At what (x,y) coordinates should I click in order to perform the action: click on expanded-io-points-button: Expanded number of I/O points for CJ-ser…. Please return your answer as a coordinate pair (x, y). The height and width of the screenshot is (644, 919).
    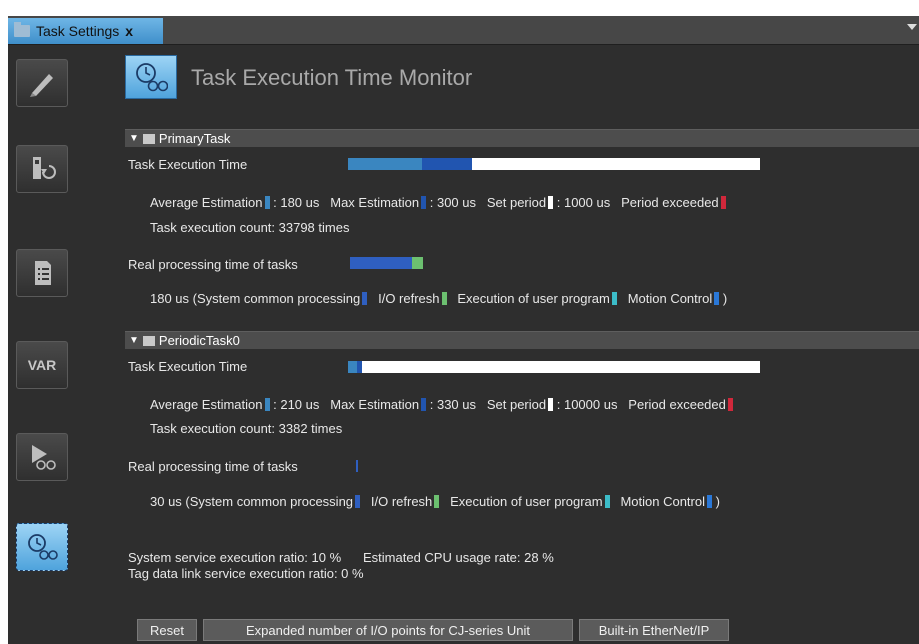
    Looking at the image, I should click on (388, 630).